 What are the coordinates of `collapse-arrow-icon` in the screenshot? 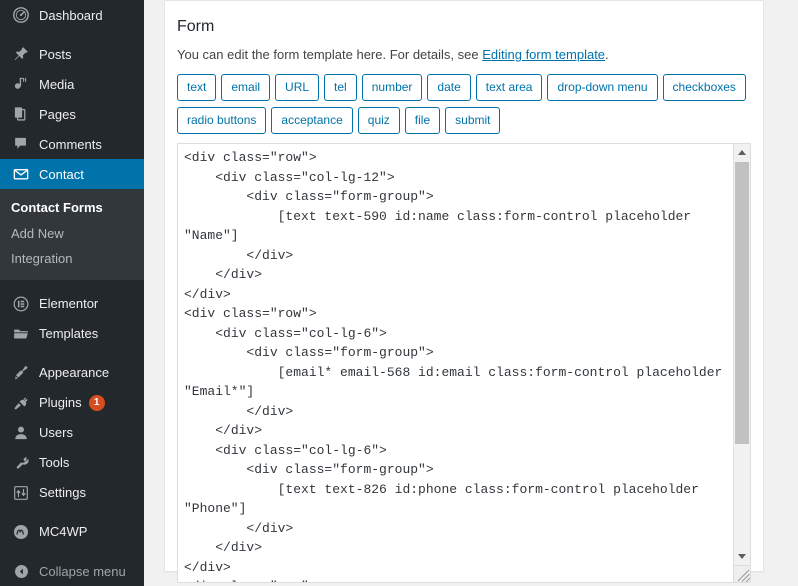 It's located at (21, 571).